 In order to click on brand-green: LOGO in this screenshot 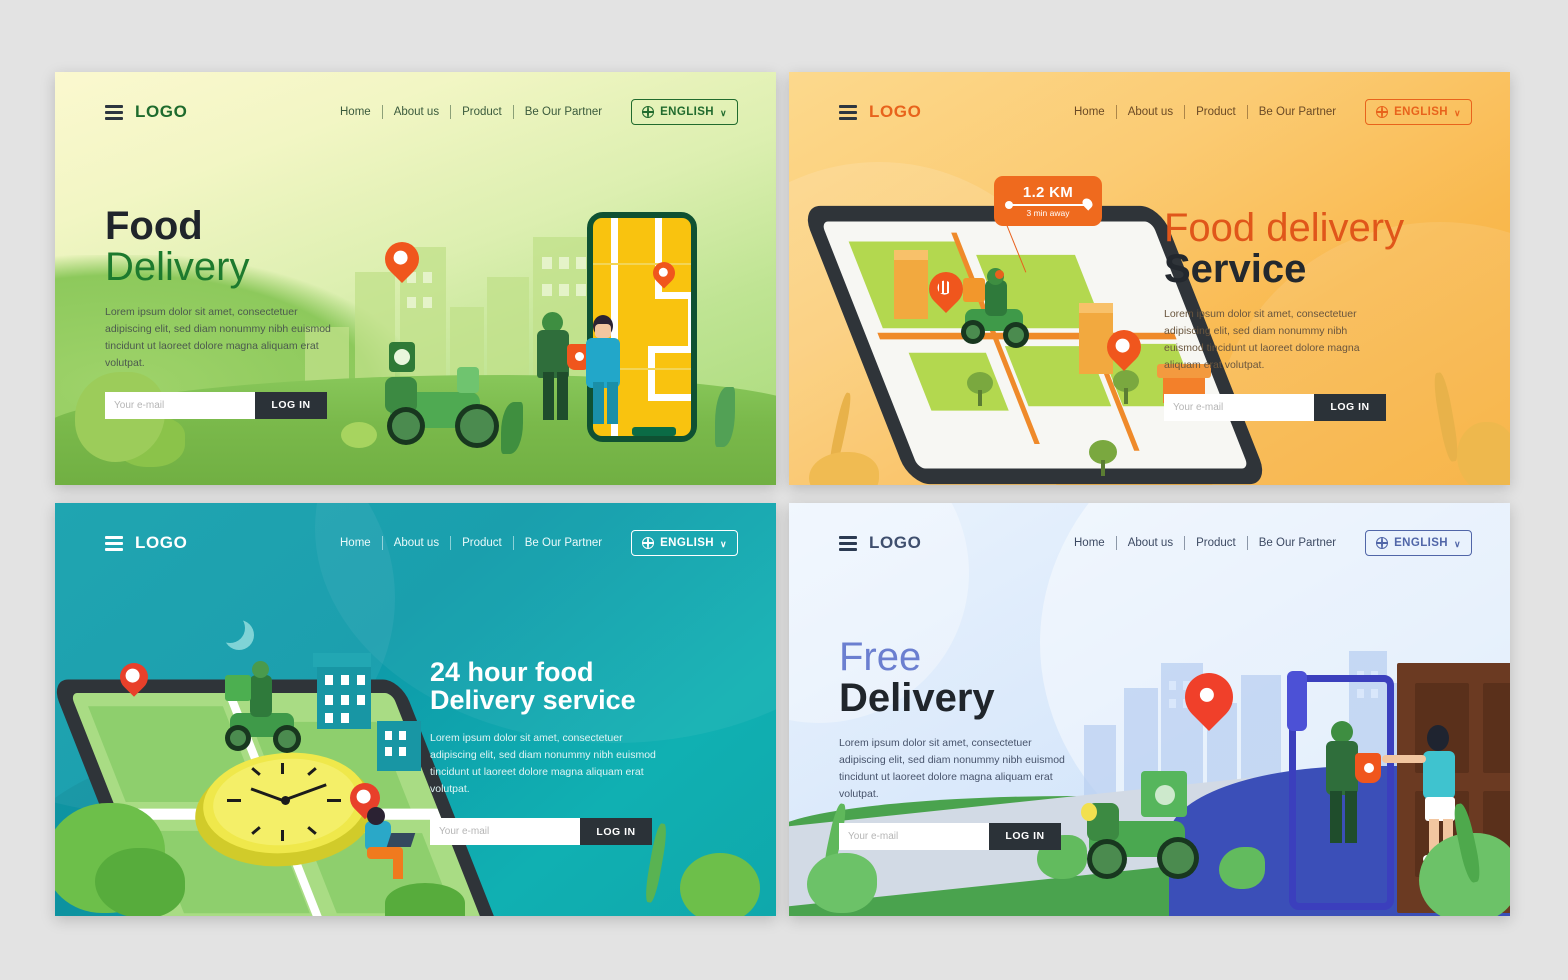, I will do `click(146, 112)`.